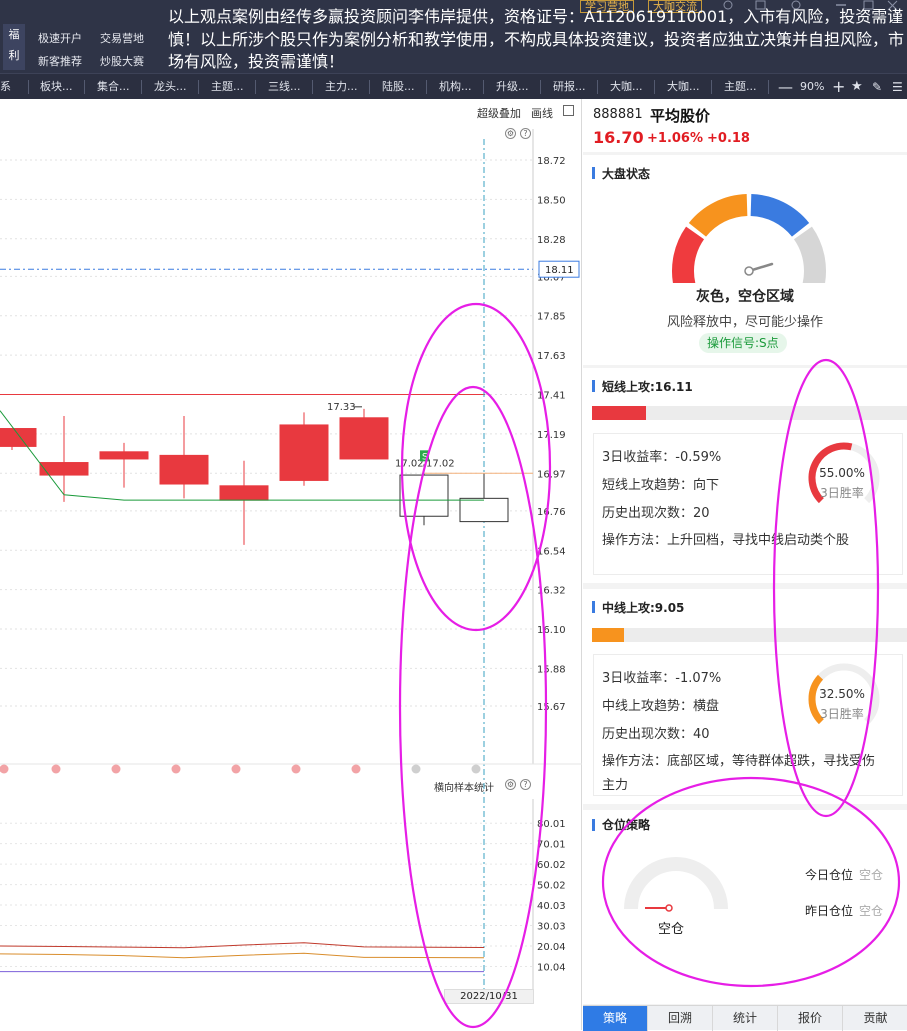 This screenshot has width=907, height=1031. Describe the element at coordinates (551, 551) in the screenshot. I see `price-tick-label: 16.54` at that location.